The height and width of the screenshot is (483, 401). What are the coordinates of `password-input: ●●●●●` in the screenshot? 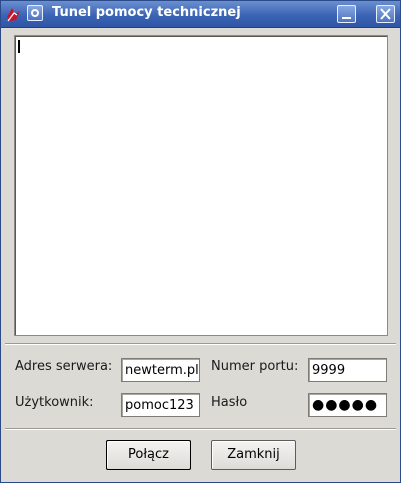 It's located at (347, 405).